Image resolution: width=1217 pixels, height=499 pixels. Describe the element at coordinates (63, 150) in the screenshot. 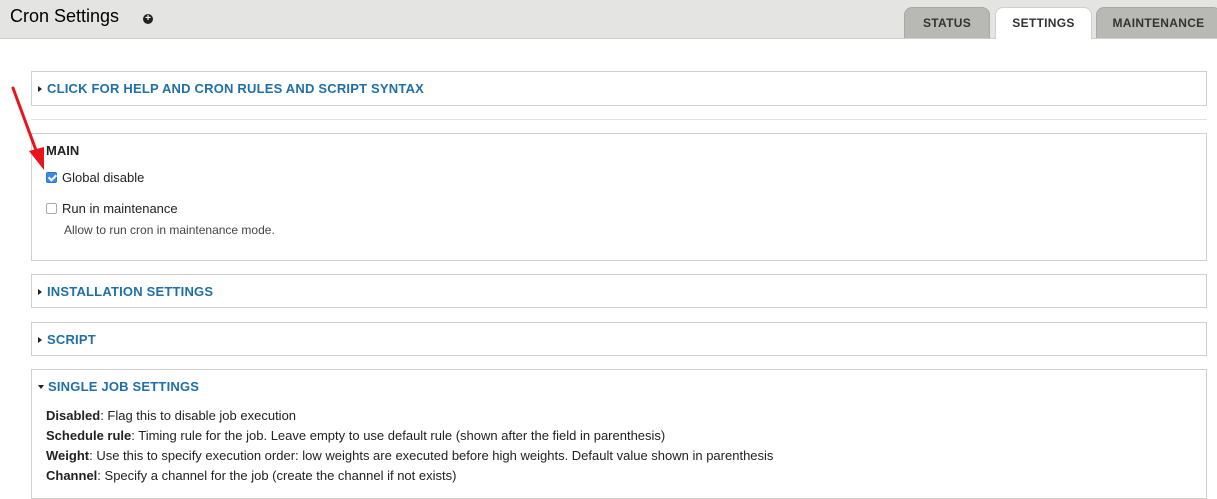

I see `main-section-title: MAIN` at that location.